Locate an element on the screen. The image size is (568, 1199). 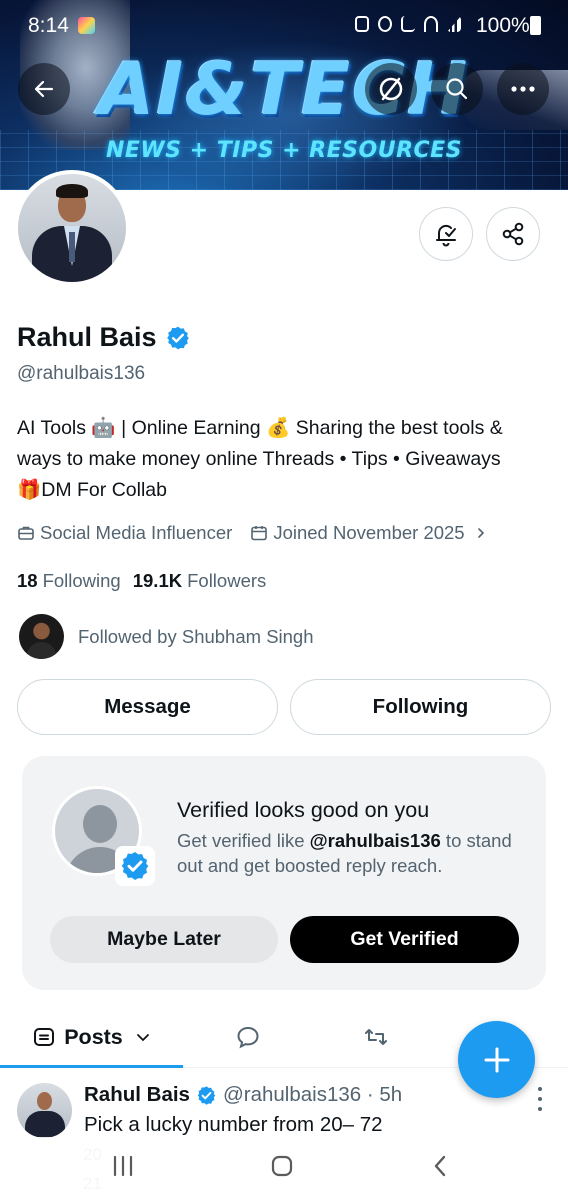
followers-link: 19.1K Followers is located at coordinates (200, 580).